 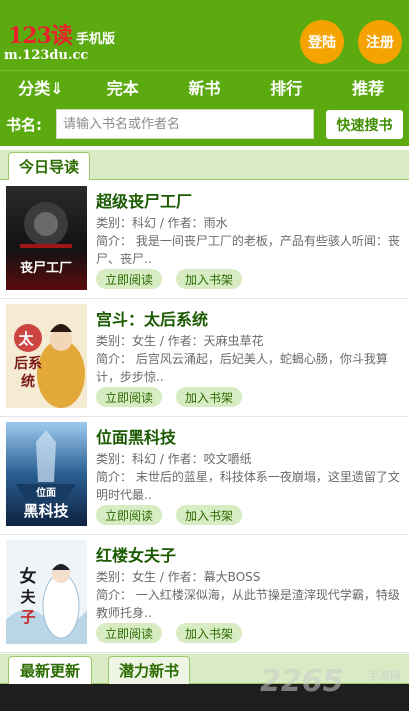 I want to click on nav-item-category: 分类⇓, so click(x=41, y=86).